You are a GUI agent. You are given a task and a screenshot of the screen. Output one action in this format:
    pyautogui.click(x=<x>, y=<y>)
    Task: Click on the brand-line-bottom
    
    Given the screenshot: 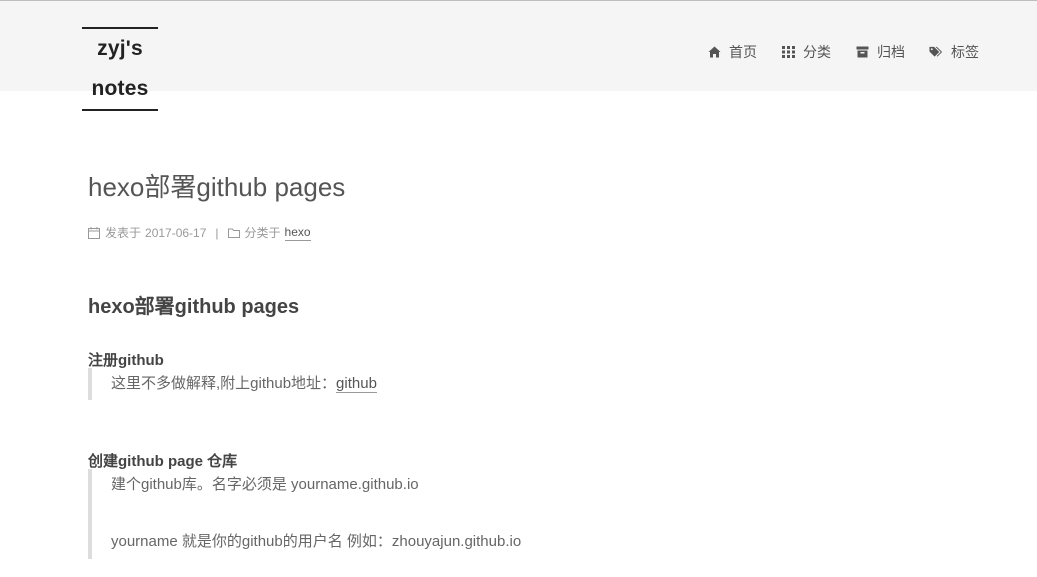 What is the action you would take?
    pyautogui.click(x=120, y=110)
    